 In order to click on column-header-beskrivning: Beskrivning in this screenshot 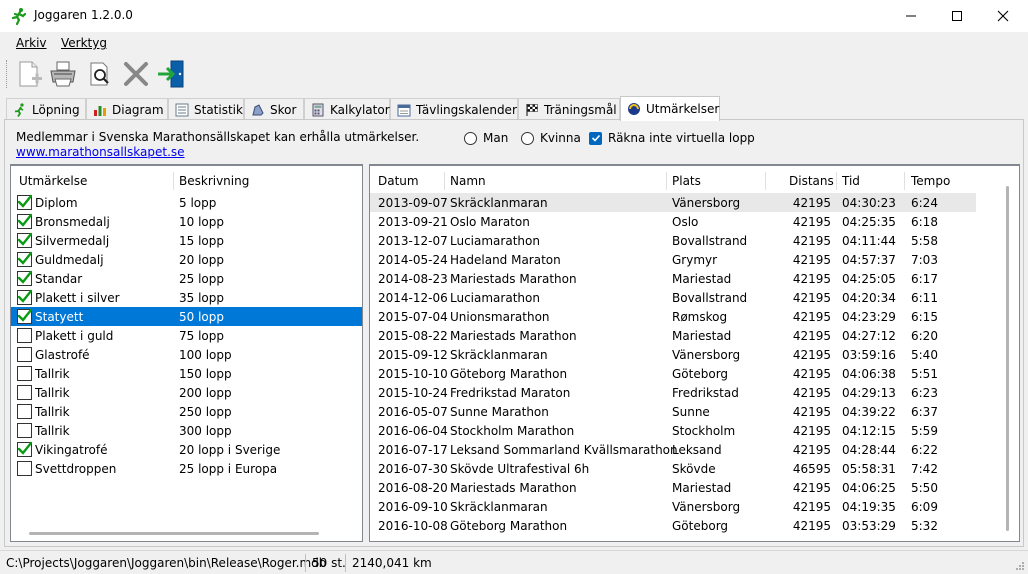, I will do `click(214, 181)`.